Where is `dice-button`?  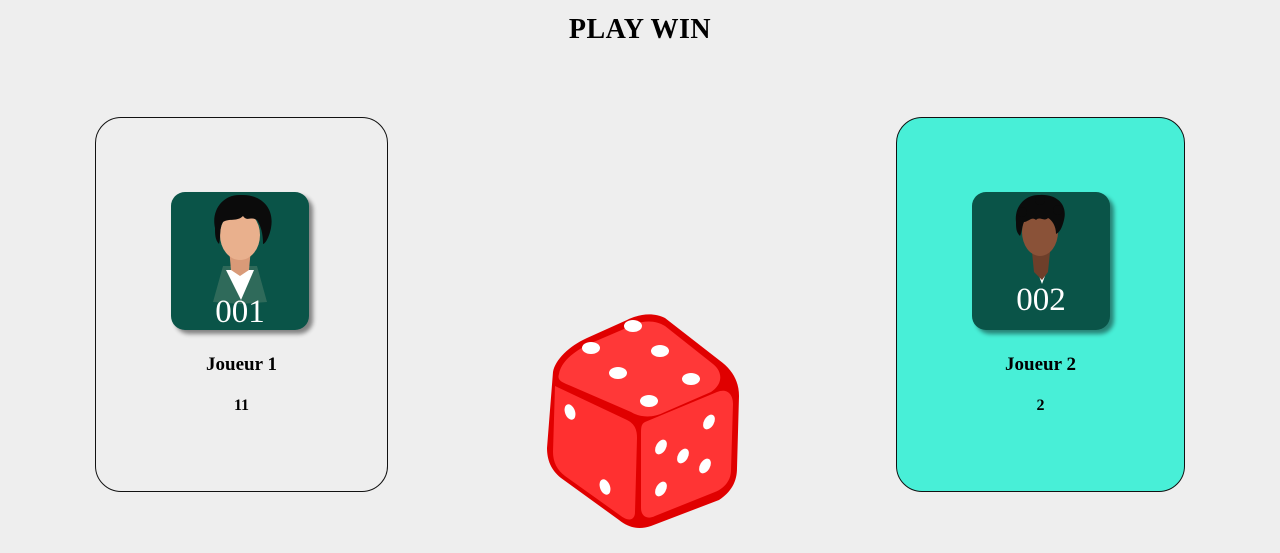
dice-button is located at coordinates (643, 420).